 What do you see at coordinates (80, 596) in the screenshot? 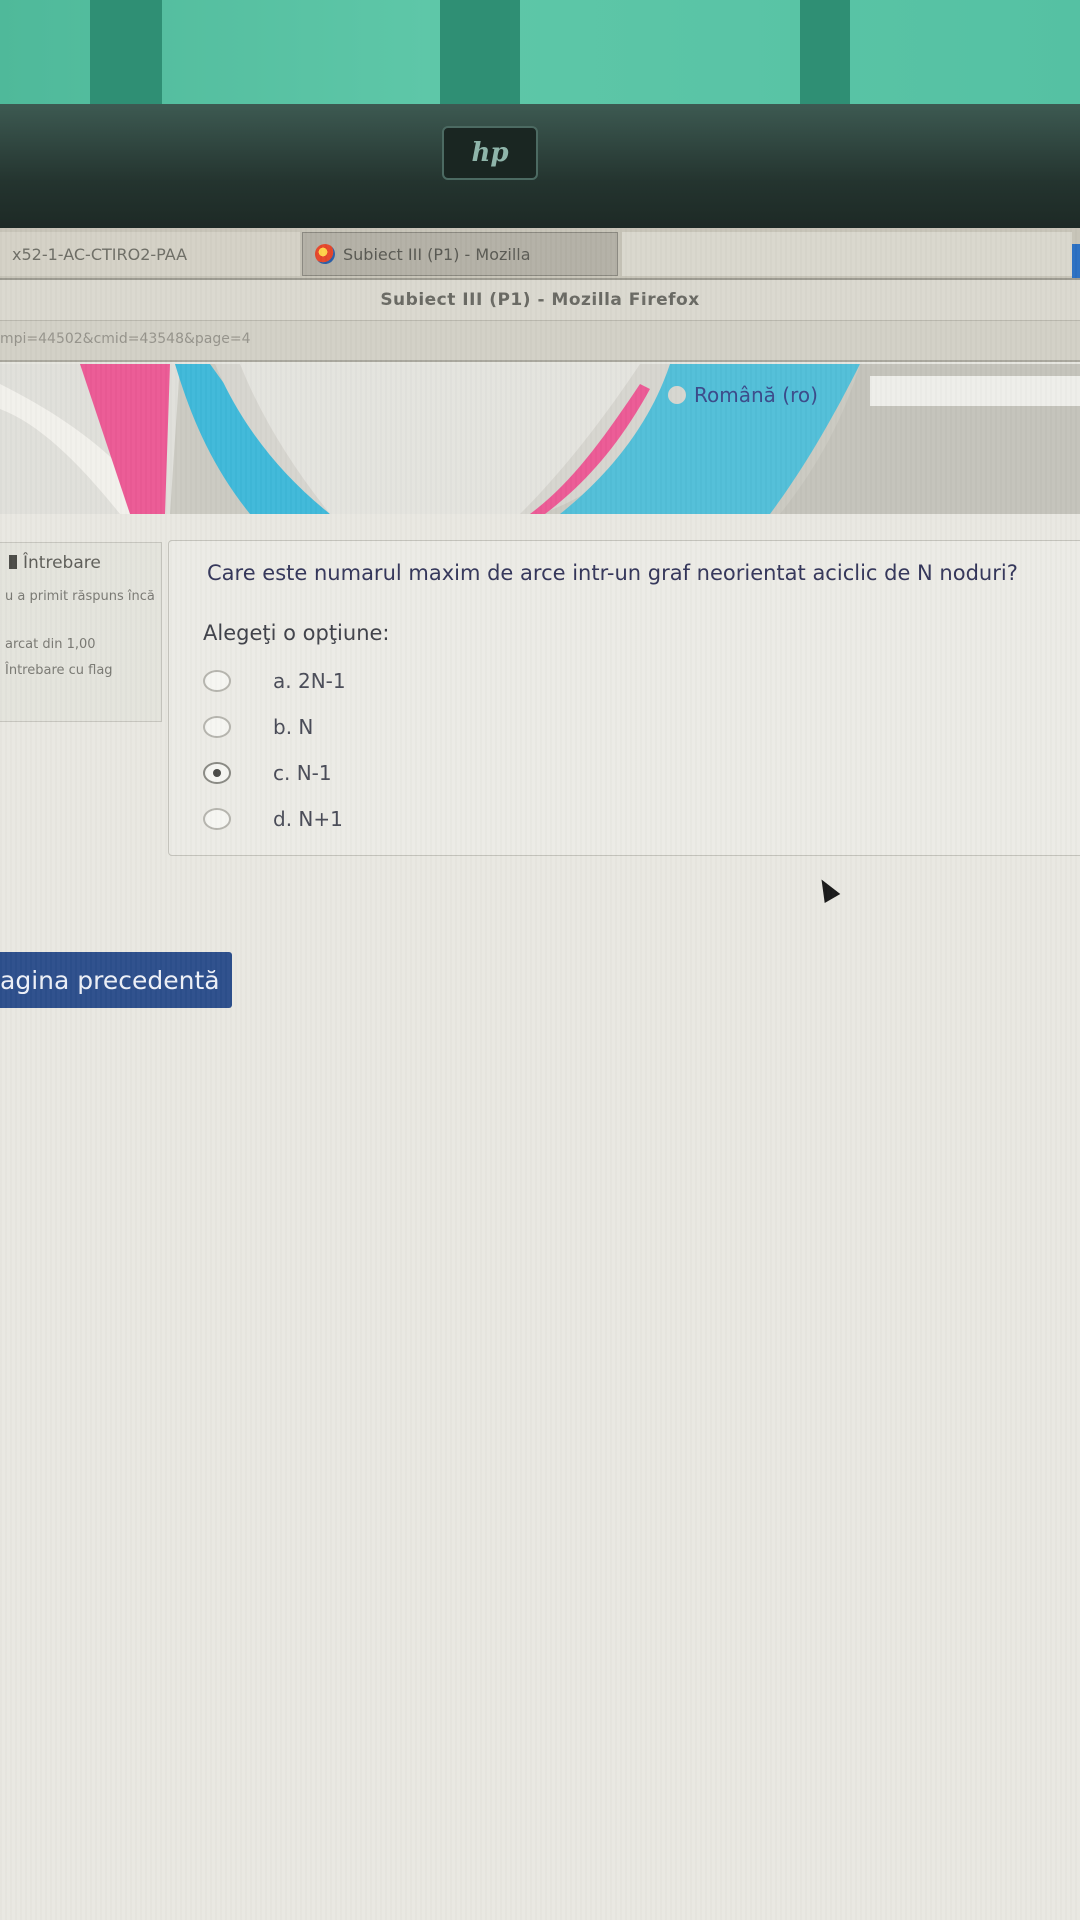
I see `question-status: u a primit răspuns încă` at bounding box center [80, 596].